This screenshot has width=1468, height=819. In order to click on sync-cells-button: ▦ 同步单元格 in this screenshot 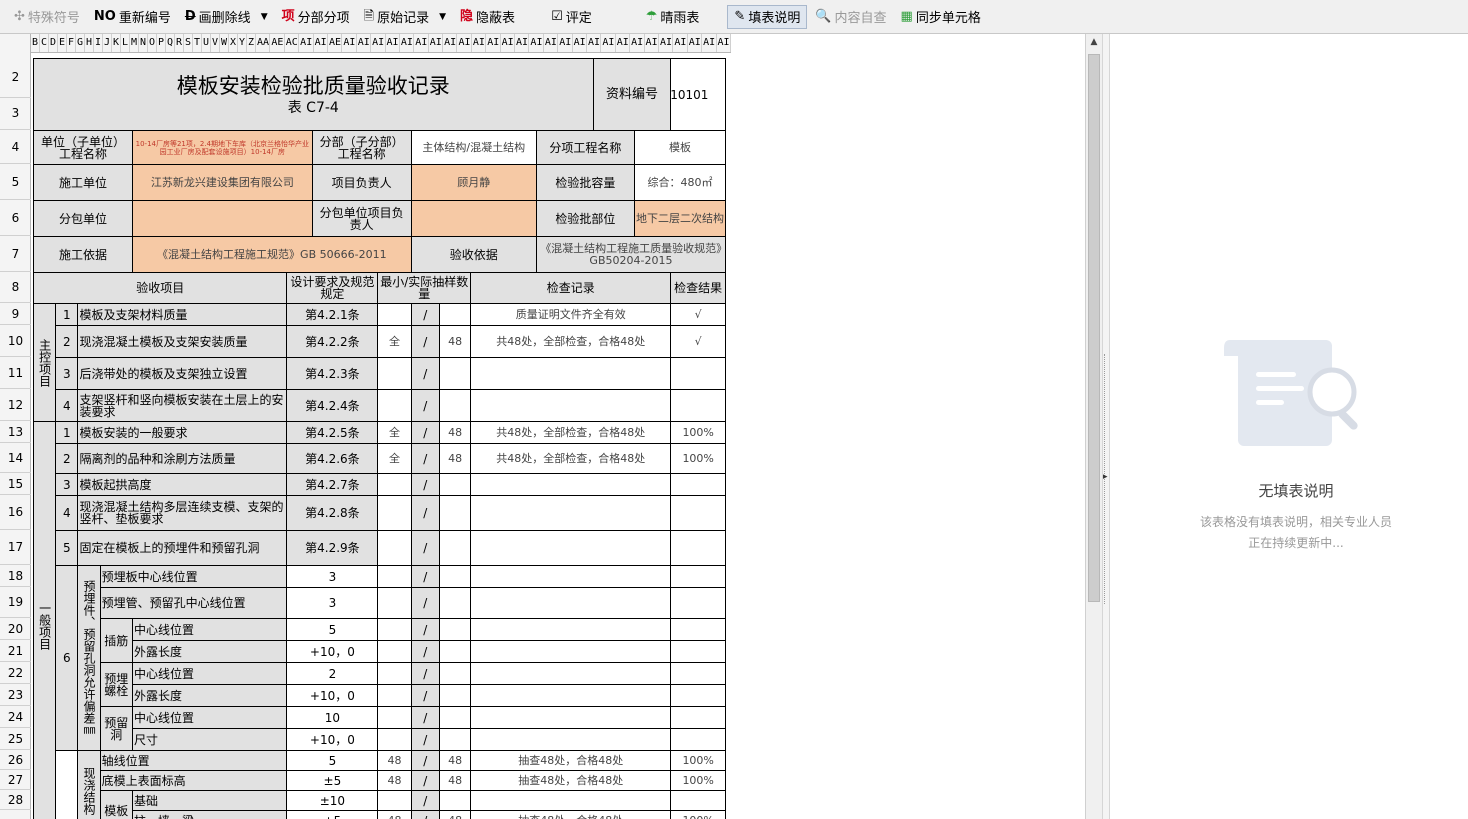, I will do `click(941, 17)`.